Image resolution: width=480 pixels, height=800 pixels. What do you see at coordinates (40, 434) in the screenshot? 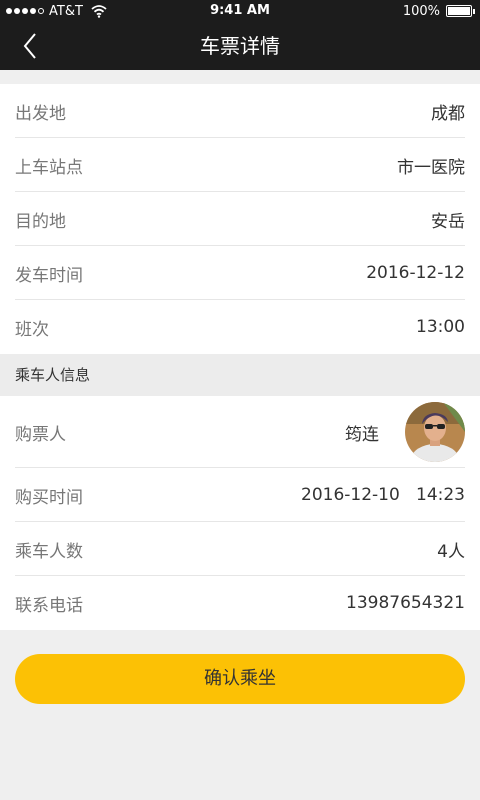
I see `buyer-label: 购票人` at bounding box center [40, 434].